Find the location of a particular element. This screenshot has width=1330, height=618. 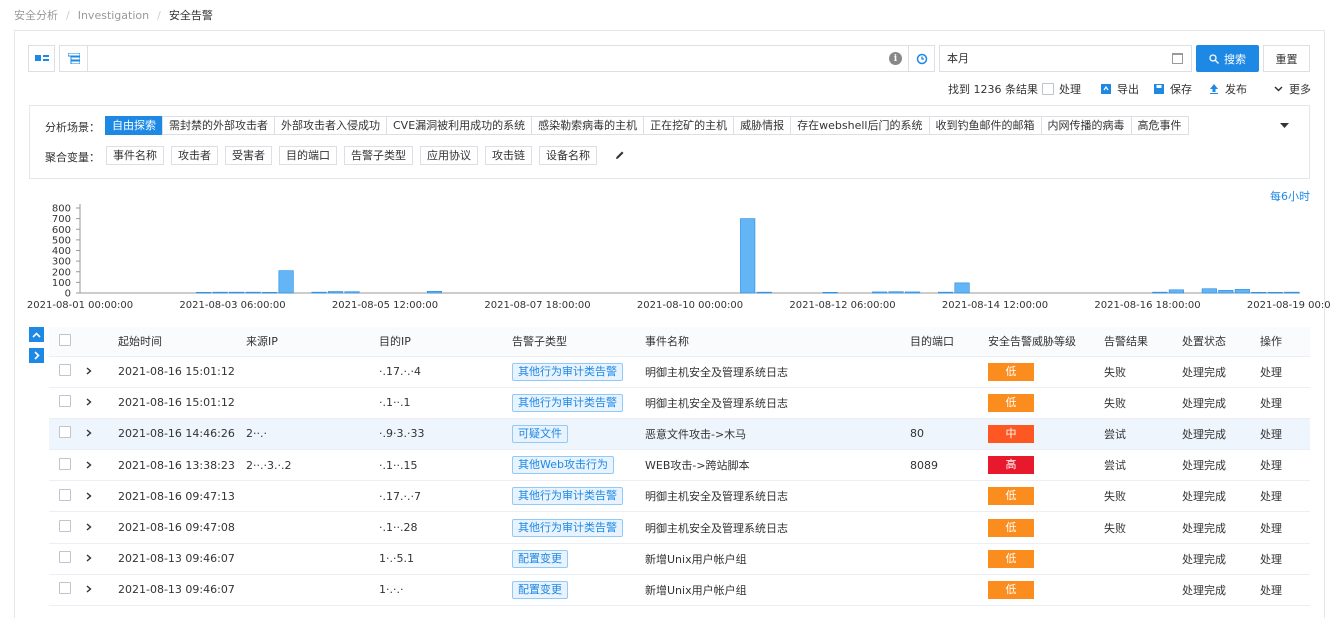

info-icon: i is located at coordinates (895, 58).